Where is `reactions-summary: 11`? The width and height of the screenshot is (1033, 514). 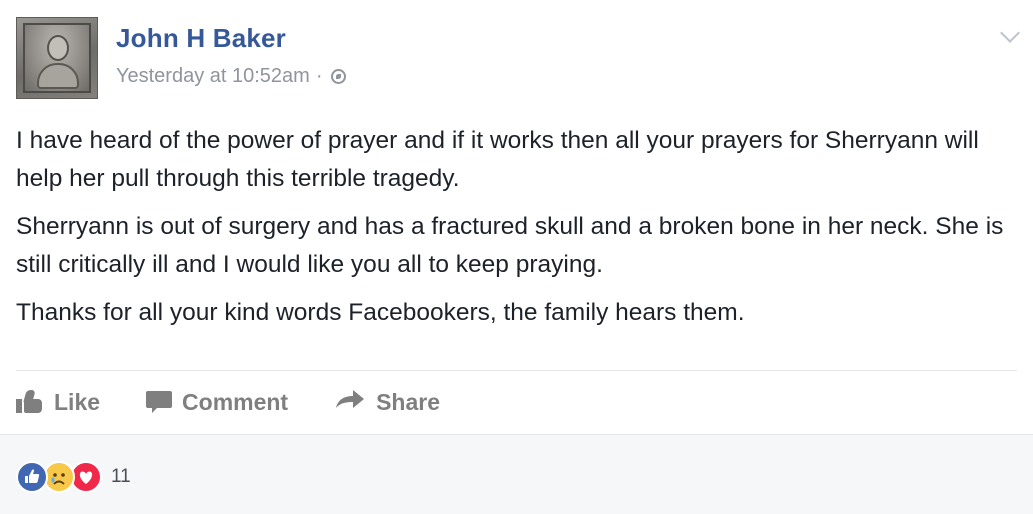
reactions-summary: 11 is located at coordinates (73, 477).